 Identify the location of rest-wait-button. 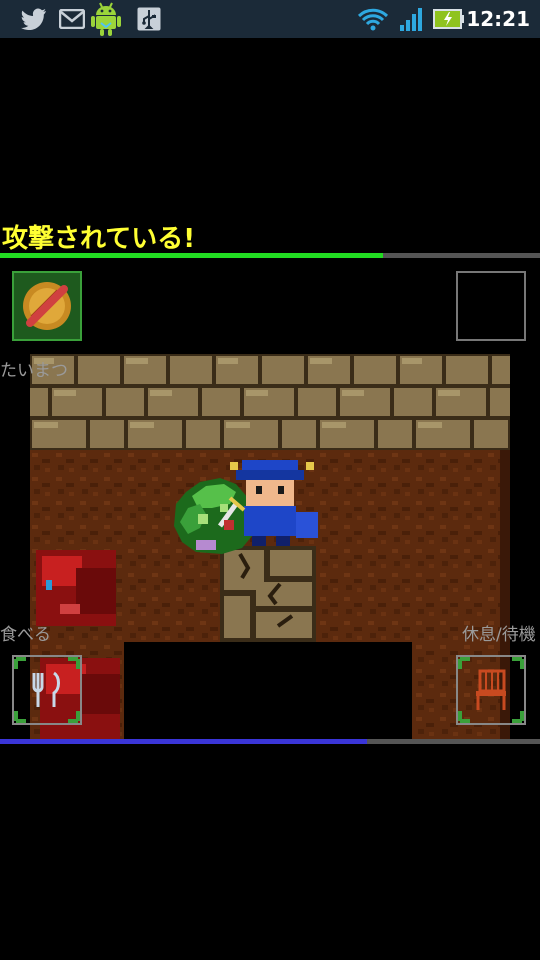
(491, 690).